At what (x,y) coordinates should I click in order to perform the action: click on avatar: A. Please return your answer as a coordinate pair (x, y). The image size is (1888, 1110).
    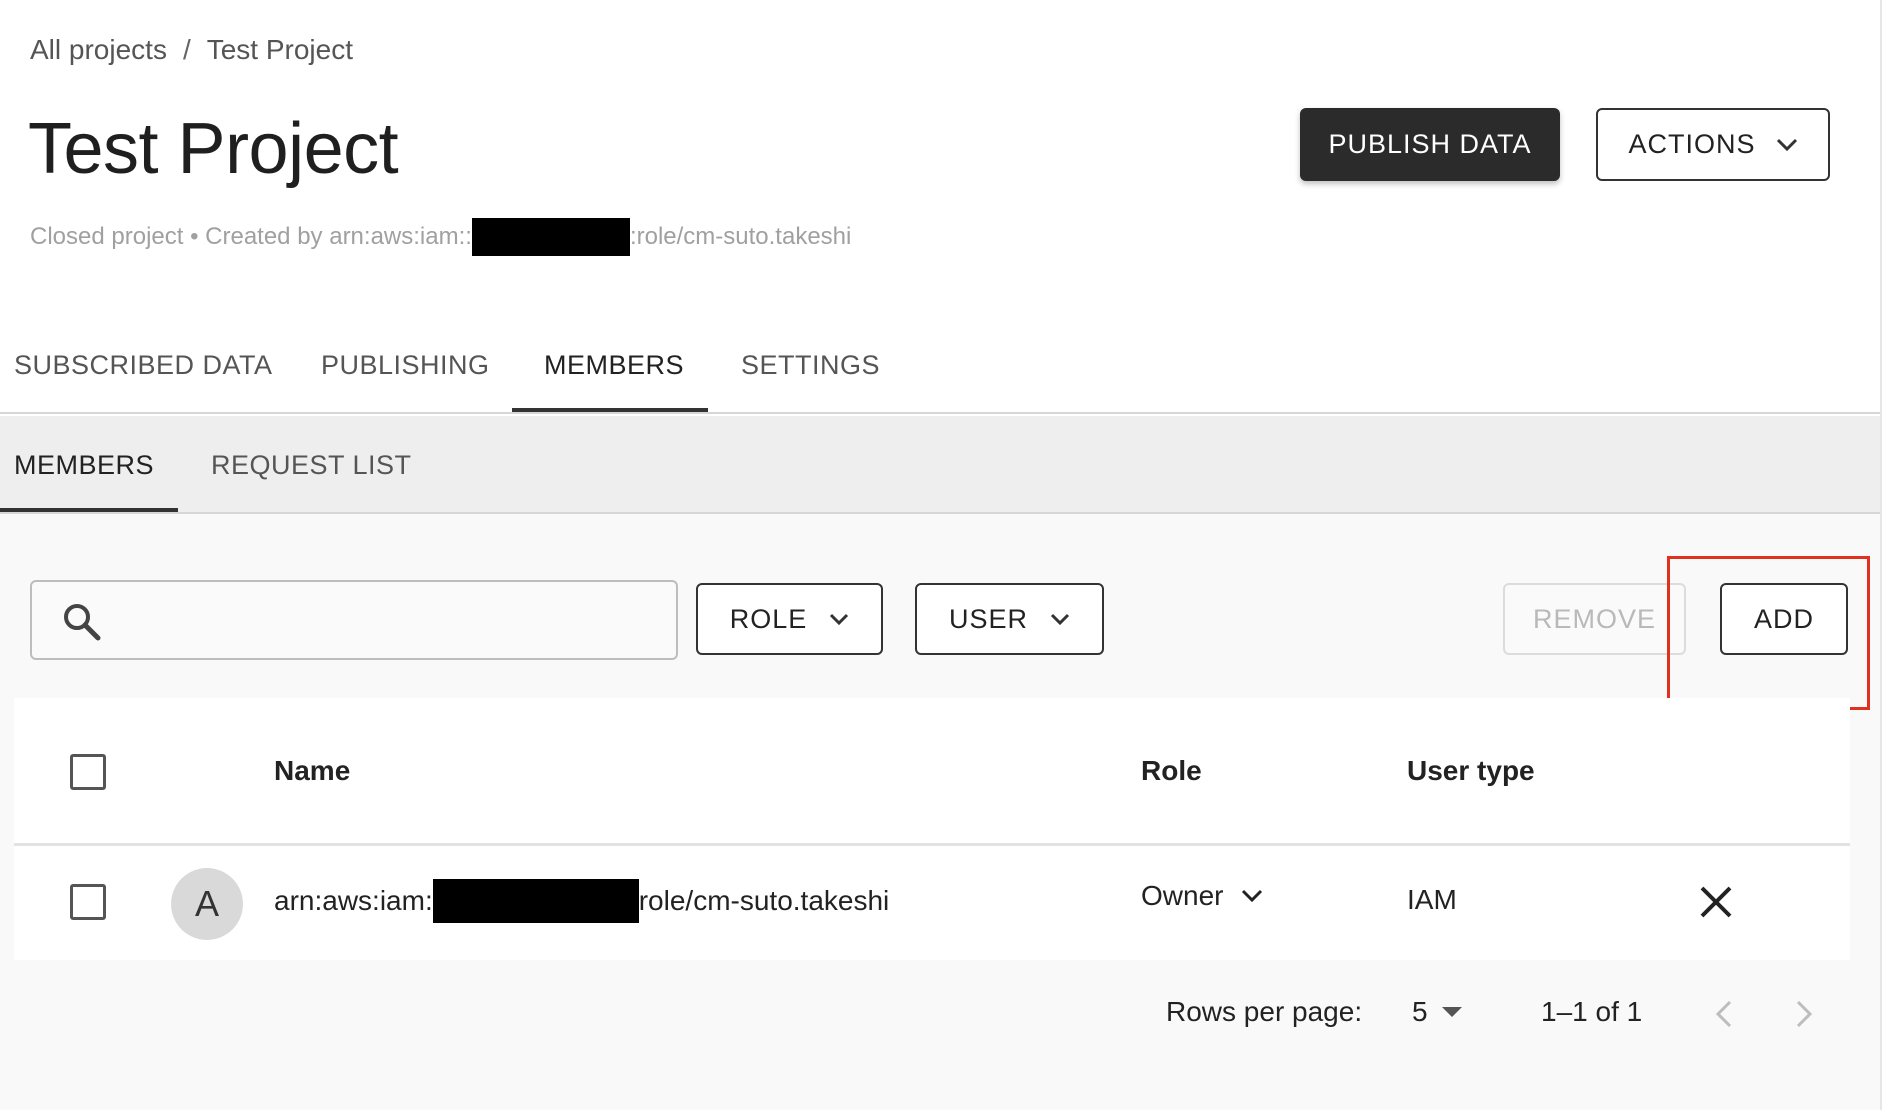
    Looking at the image, I should click on (207, 904).